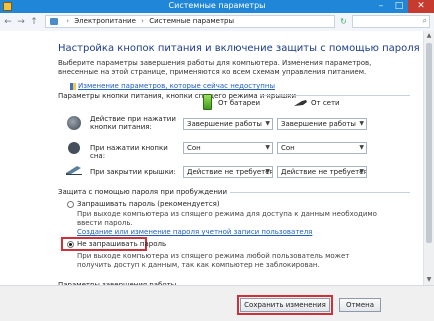 Image resolution: width=434 pixels, height=321 pixels. I want to click on lid-close-ac-select: Действие не требуется ▼, so click(322, 172).